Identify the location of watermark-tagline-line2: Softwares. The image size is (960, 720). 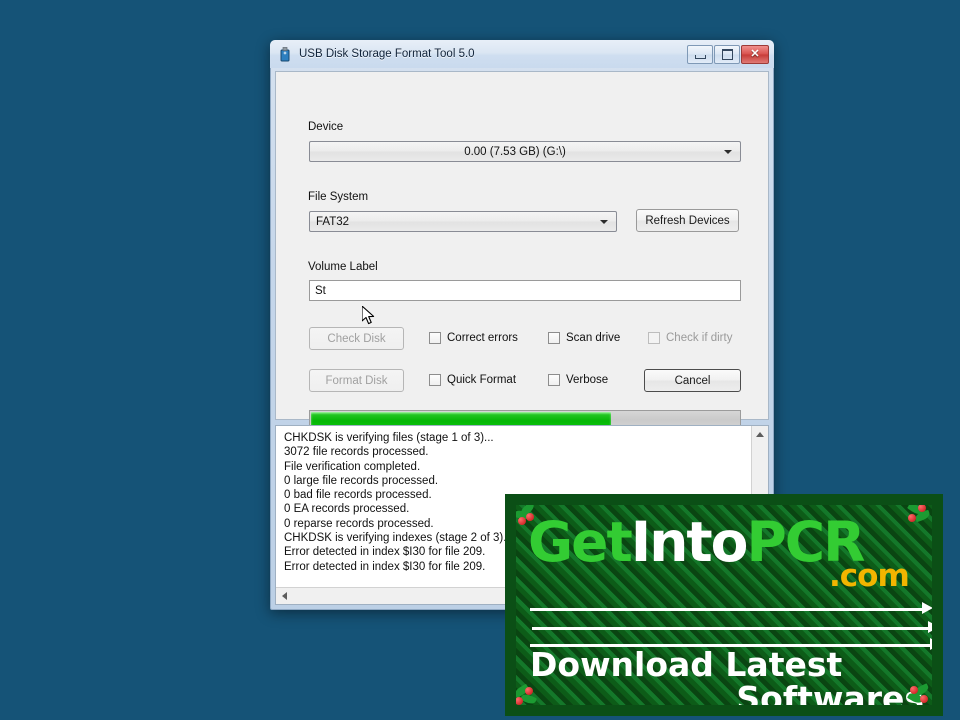
(830, 697).